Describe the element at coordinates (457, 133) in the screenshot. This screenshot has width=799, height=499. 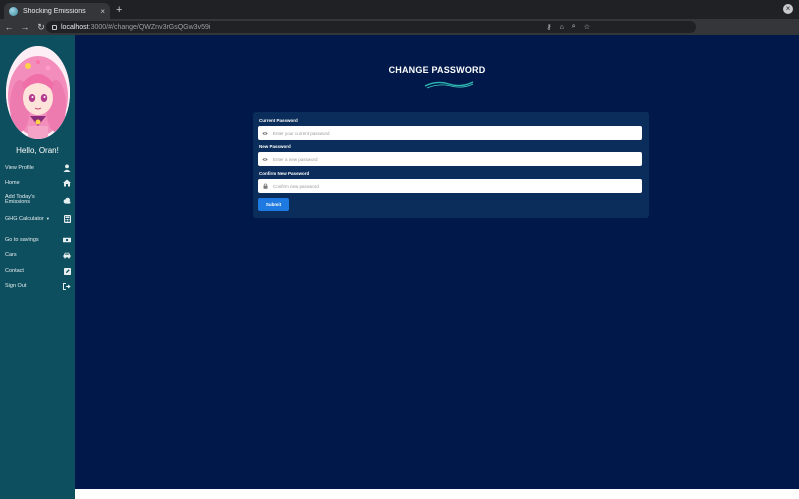
I see `current-password-input` at that location.